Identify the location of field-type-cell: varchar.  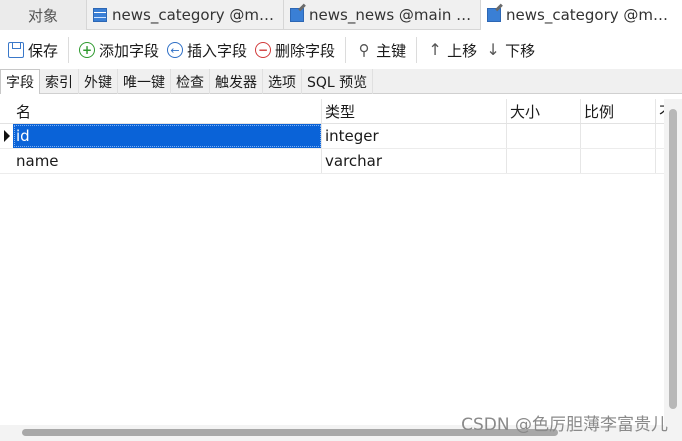
(414, 161).